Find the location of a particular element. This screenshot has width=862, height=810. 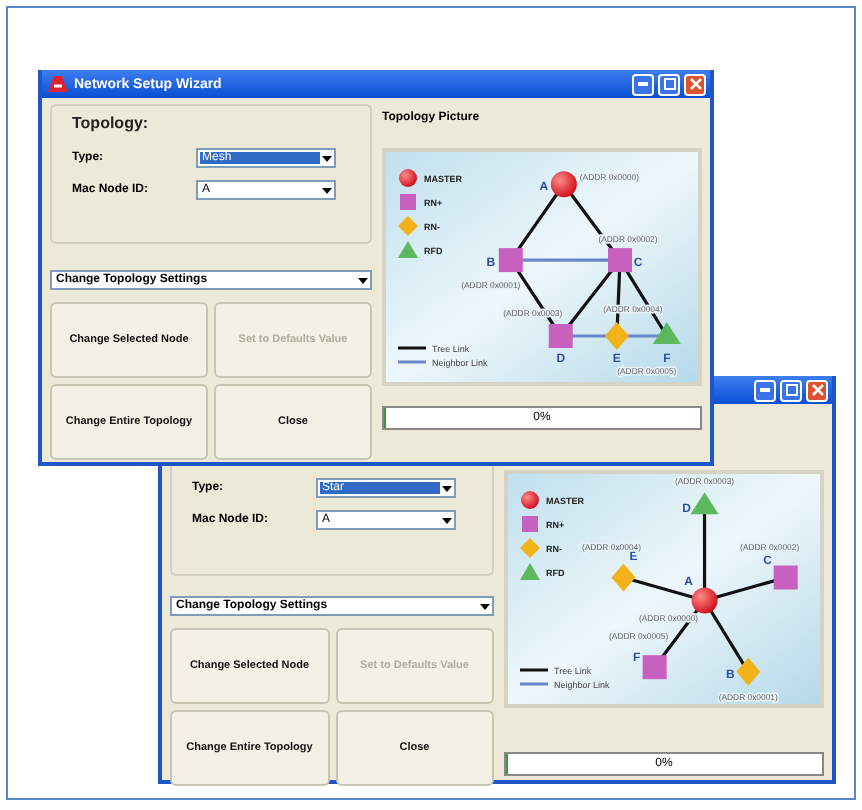

group-title: Topology: is located at coordinates (111, 123).